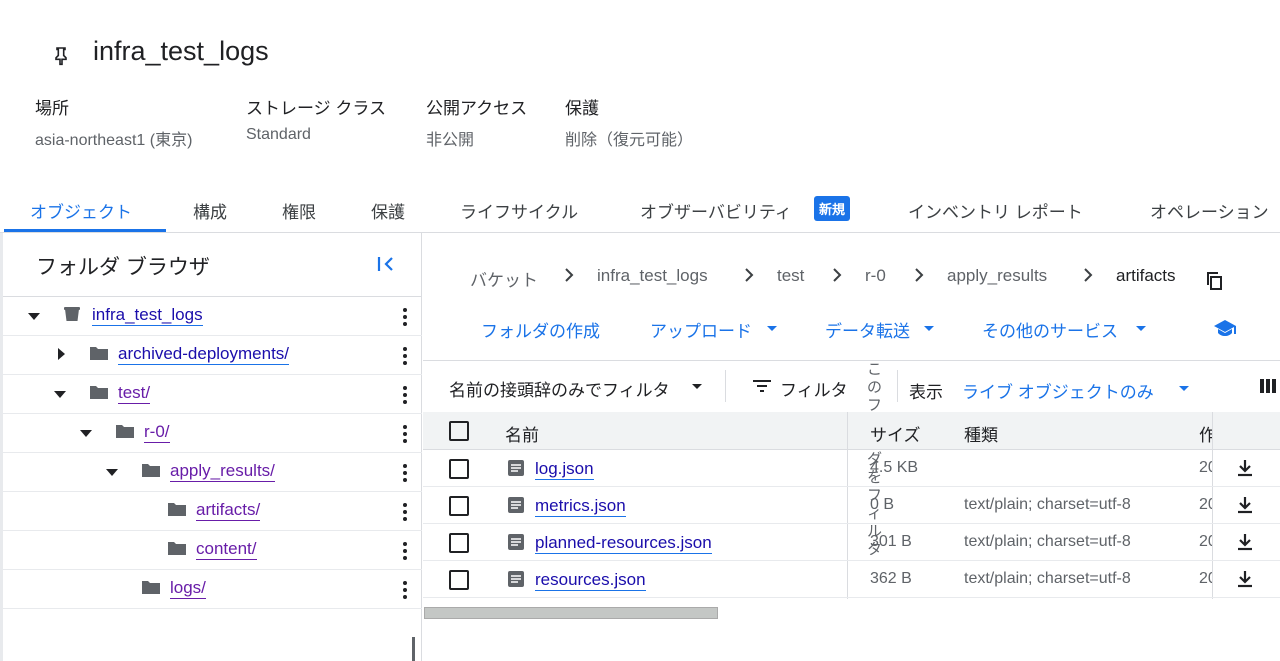 This screenshot has height=661, width=1280. Describe the element at coordinates (564, 469) in the screenshot. I see `file-link-log-json: log.json` at that location.